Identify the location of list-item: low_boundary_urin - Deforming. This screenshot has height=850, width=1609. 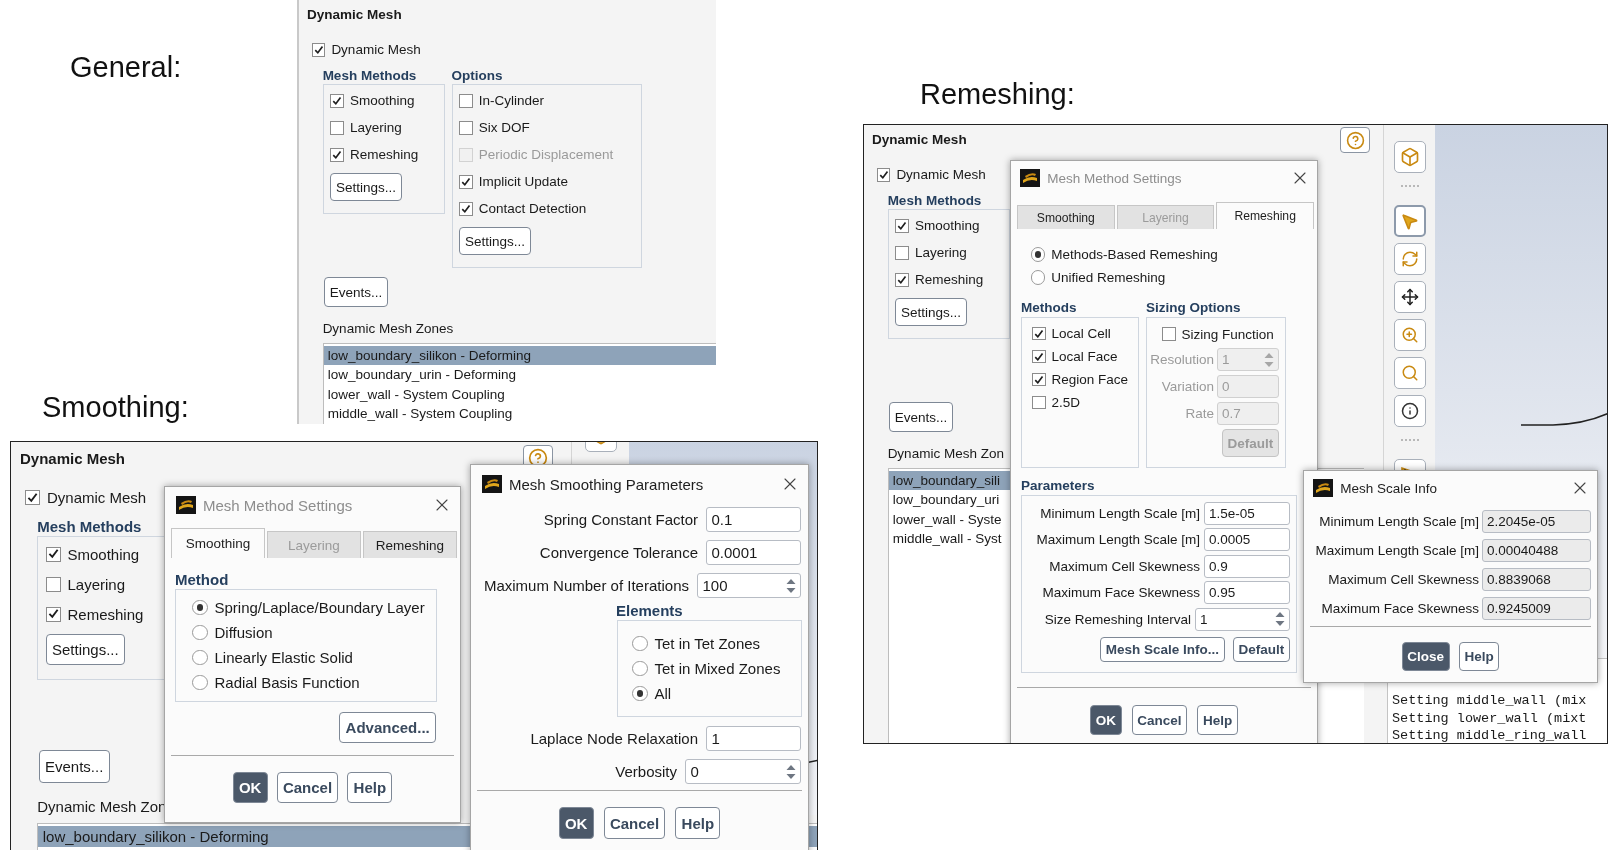
(519, 375).